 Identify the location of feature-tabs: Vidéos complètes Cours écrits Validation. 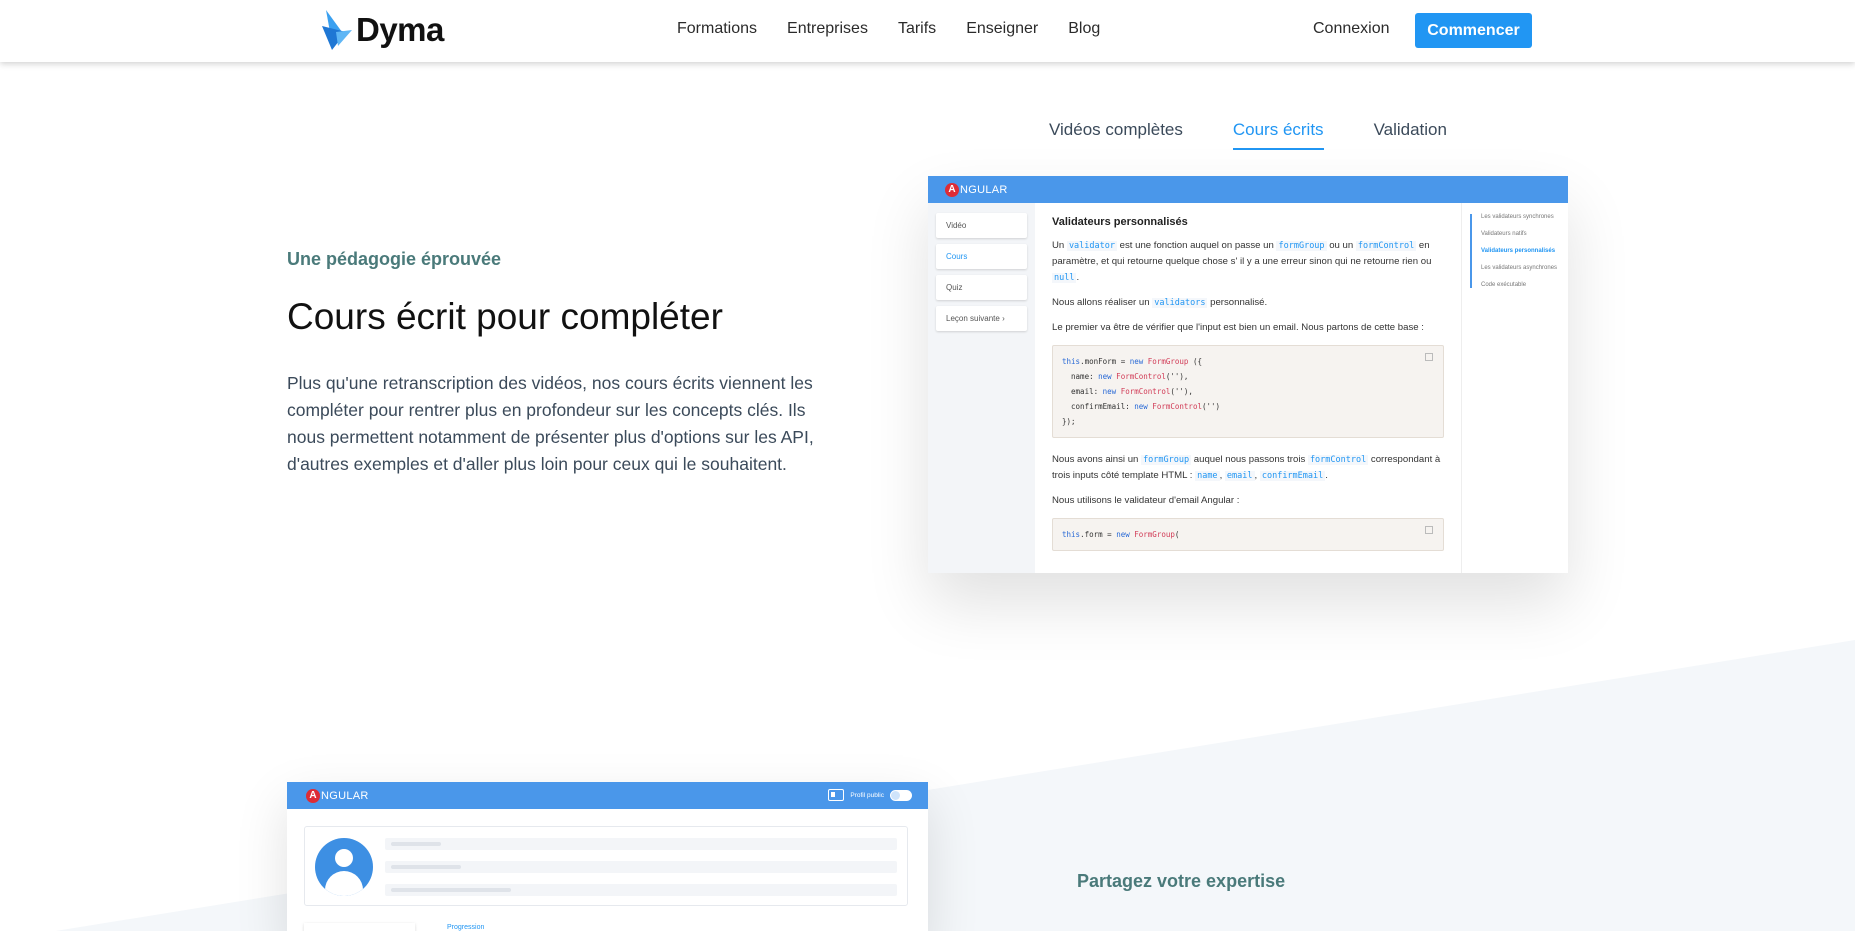
(1273, 135).